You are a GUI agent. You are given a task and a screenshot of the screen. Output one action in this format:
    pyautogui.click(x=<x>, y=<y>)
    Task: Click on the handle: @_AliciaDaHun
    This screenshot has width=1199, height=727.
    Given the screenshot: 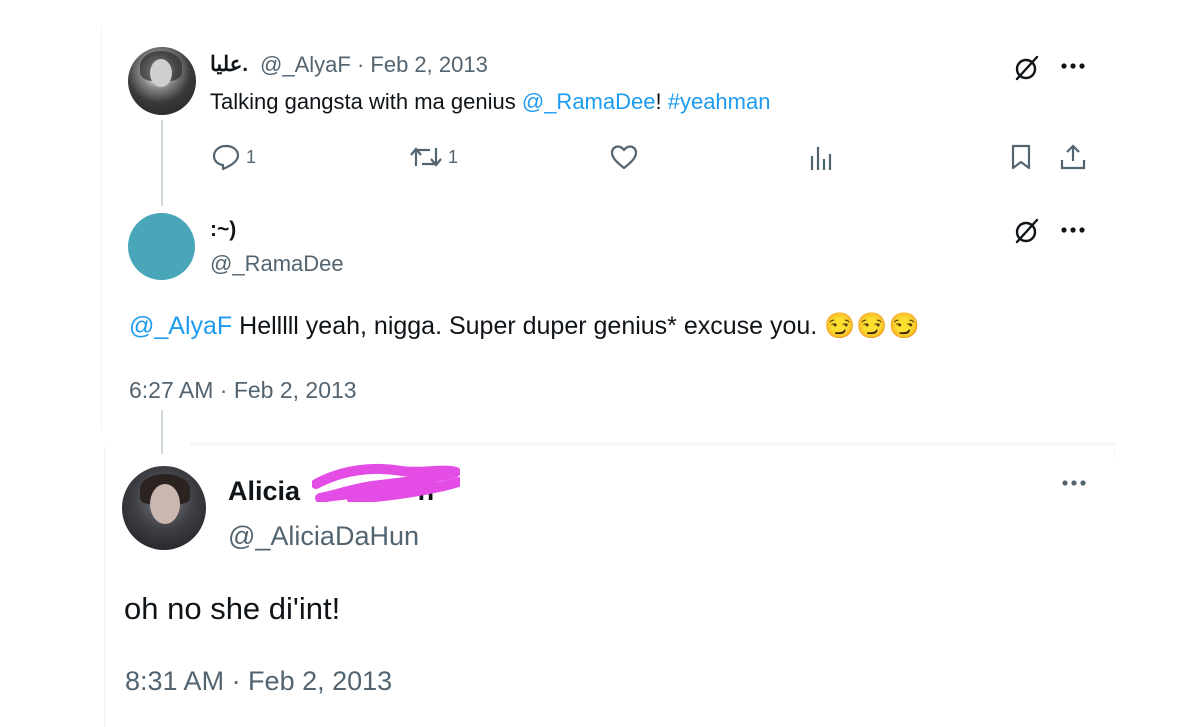 What is the action you would take?
    pyautogui.click(x=323, y=536)
    